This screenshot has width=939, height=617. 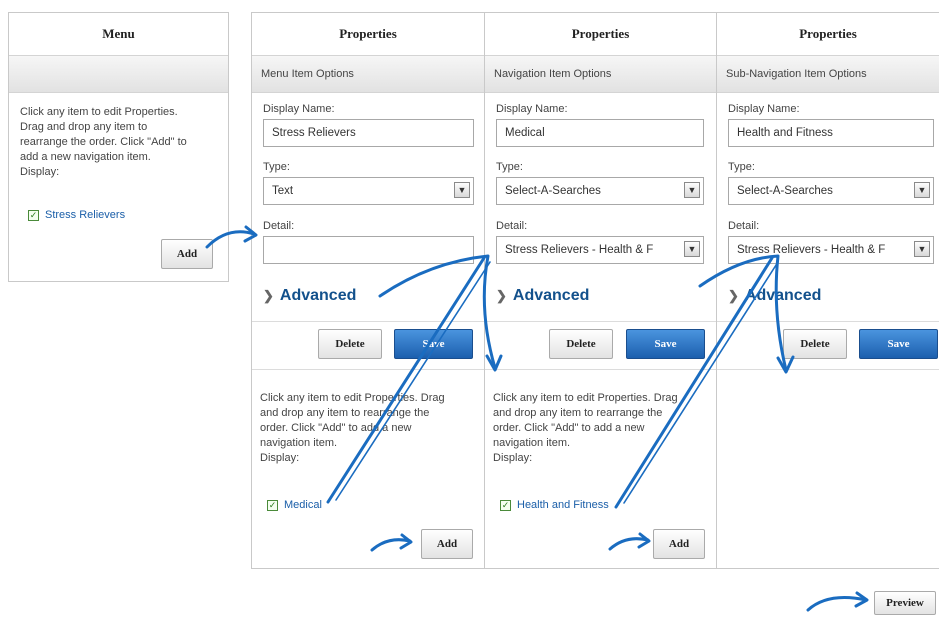 What do you see at coordinates (368, 250) in the screenshot?
I see `detail-input` at bounding box center [368, 250].